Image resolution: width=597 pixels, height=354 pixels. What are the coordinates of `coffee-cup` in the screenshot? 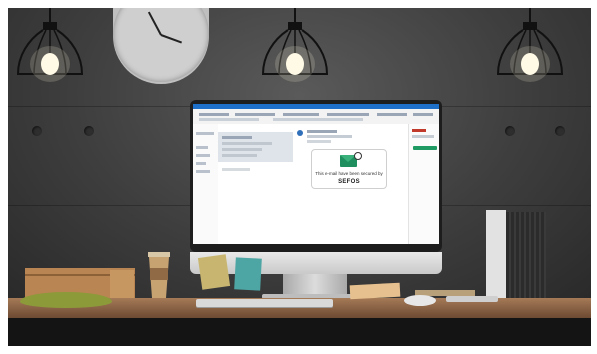 It's located at (159, 275).